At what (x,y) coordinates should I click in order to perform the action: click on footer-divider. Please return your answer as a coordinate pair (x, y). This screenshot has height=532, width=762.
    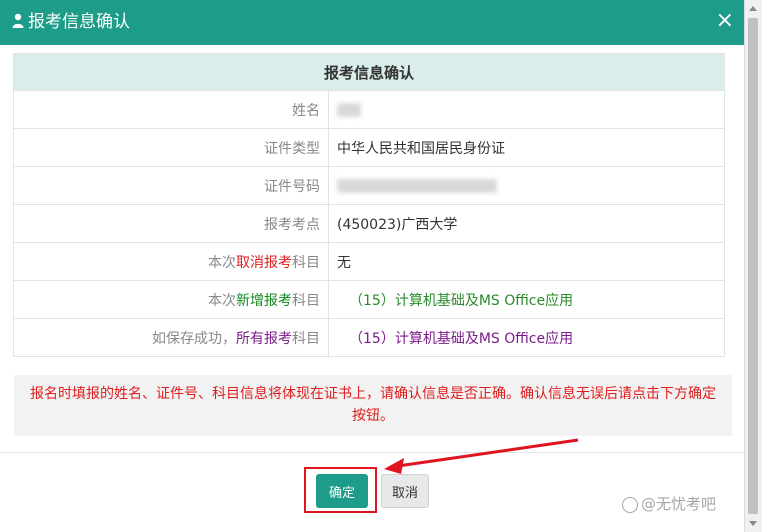
    Looking at the image, I should click on (372, 452).